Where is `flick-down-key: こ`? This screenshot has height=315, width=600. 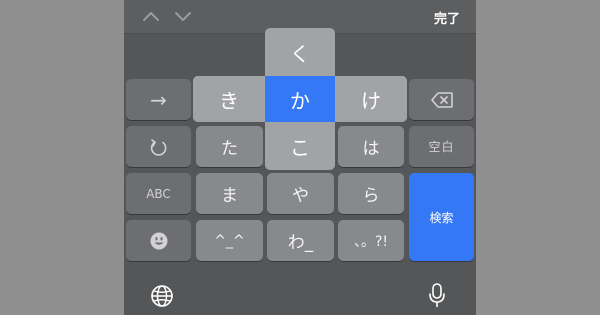
flick-down-key: こ is located at coordinates (300, 146).